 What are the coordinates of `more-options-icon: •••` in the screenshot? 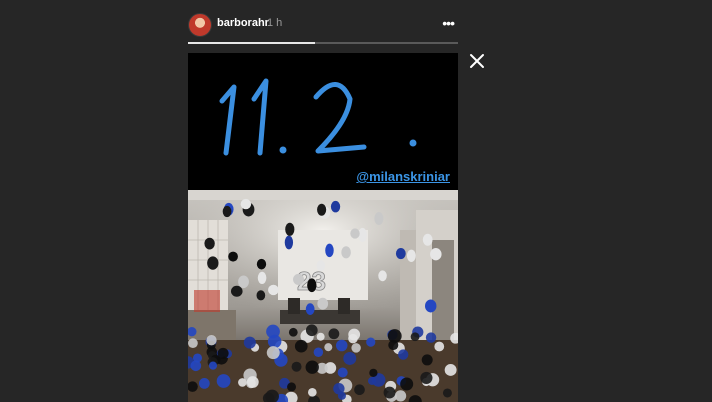 It's located at (448, 23).